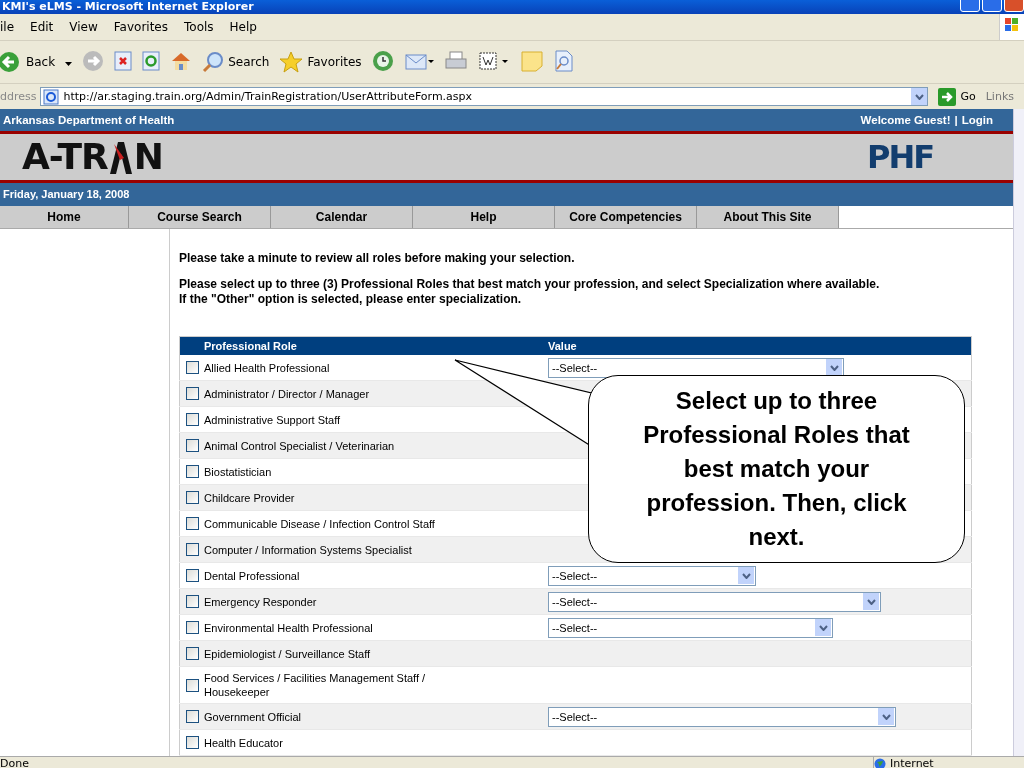 The height and width of the screenshot is (768, 1024). I want to click on zone-text: Internet, so click(912, 762).